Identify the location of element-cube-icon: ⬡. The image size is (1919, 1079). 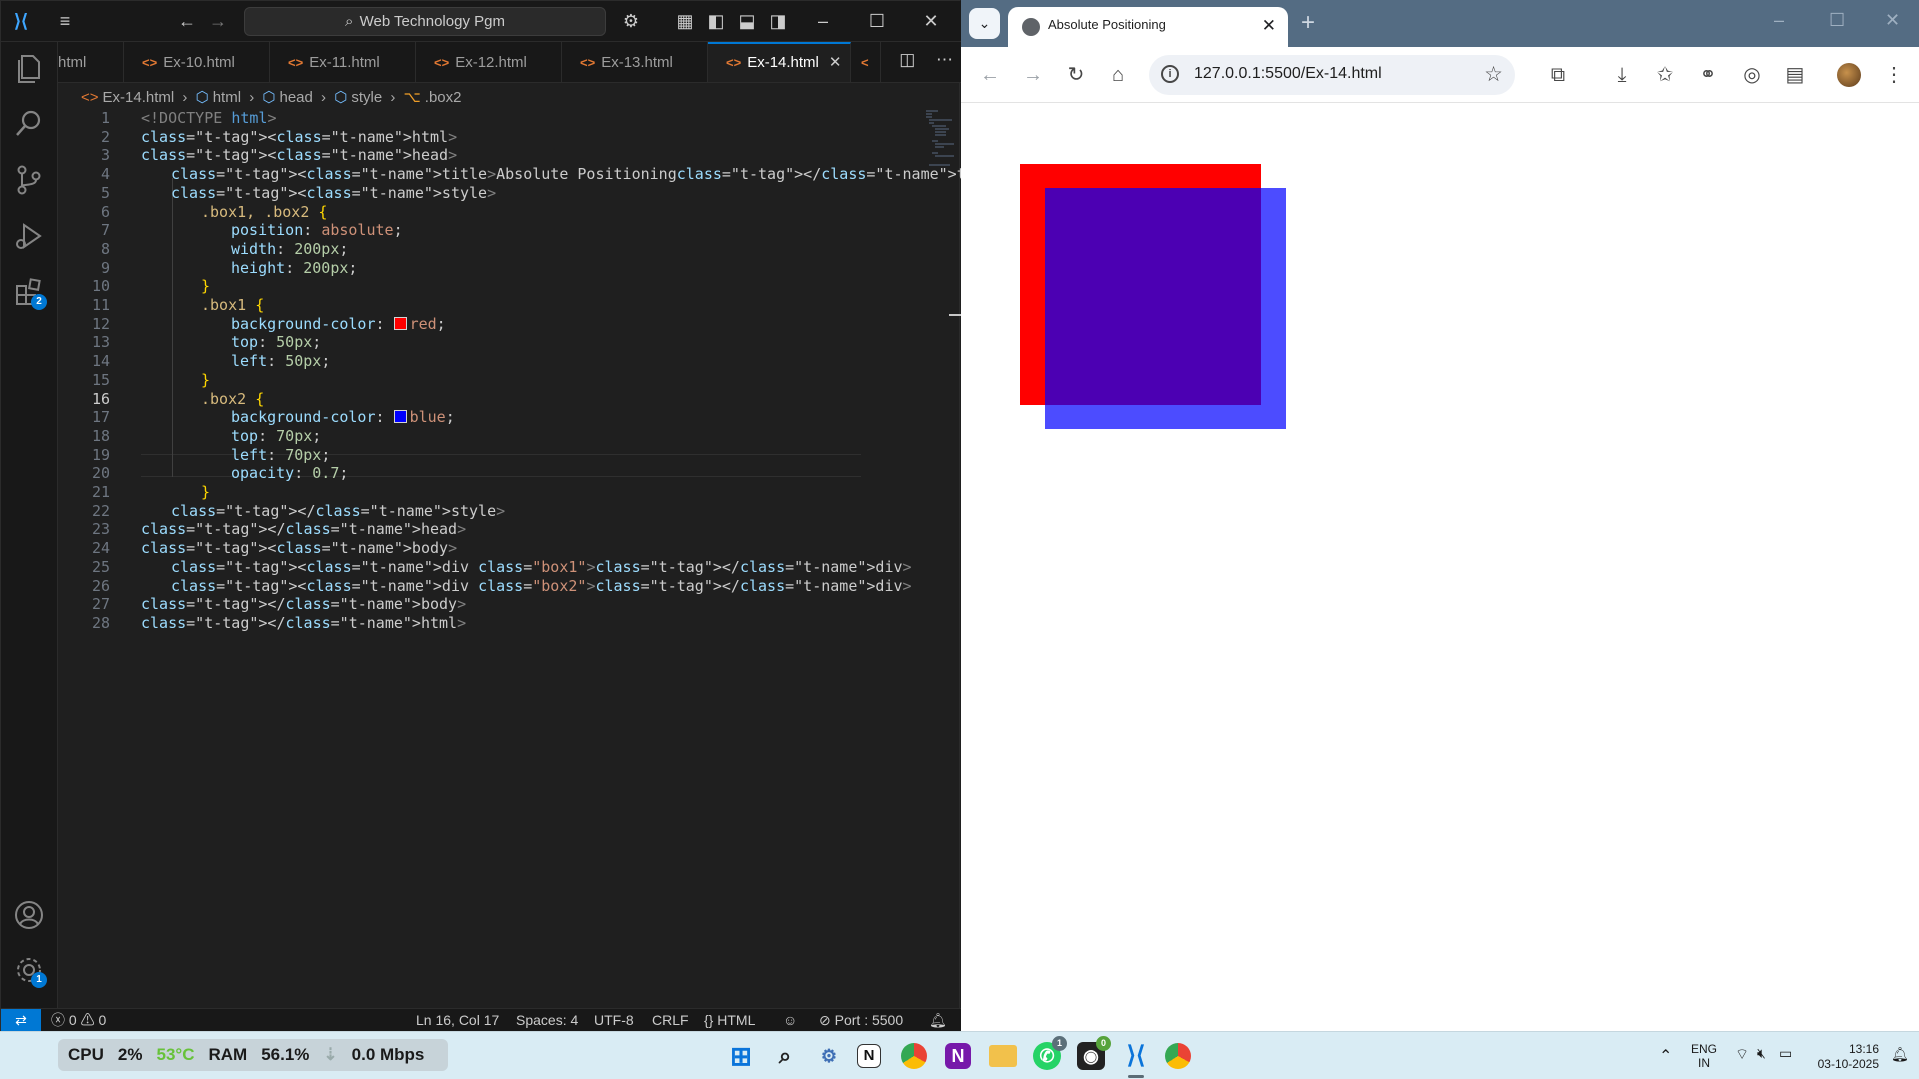
(341, 97).